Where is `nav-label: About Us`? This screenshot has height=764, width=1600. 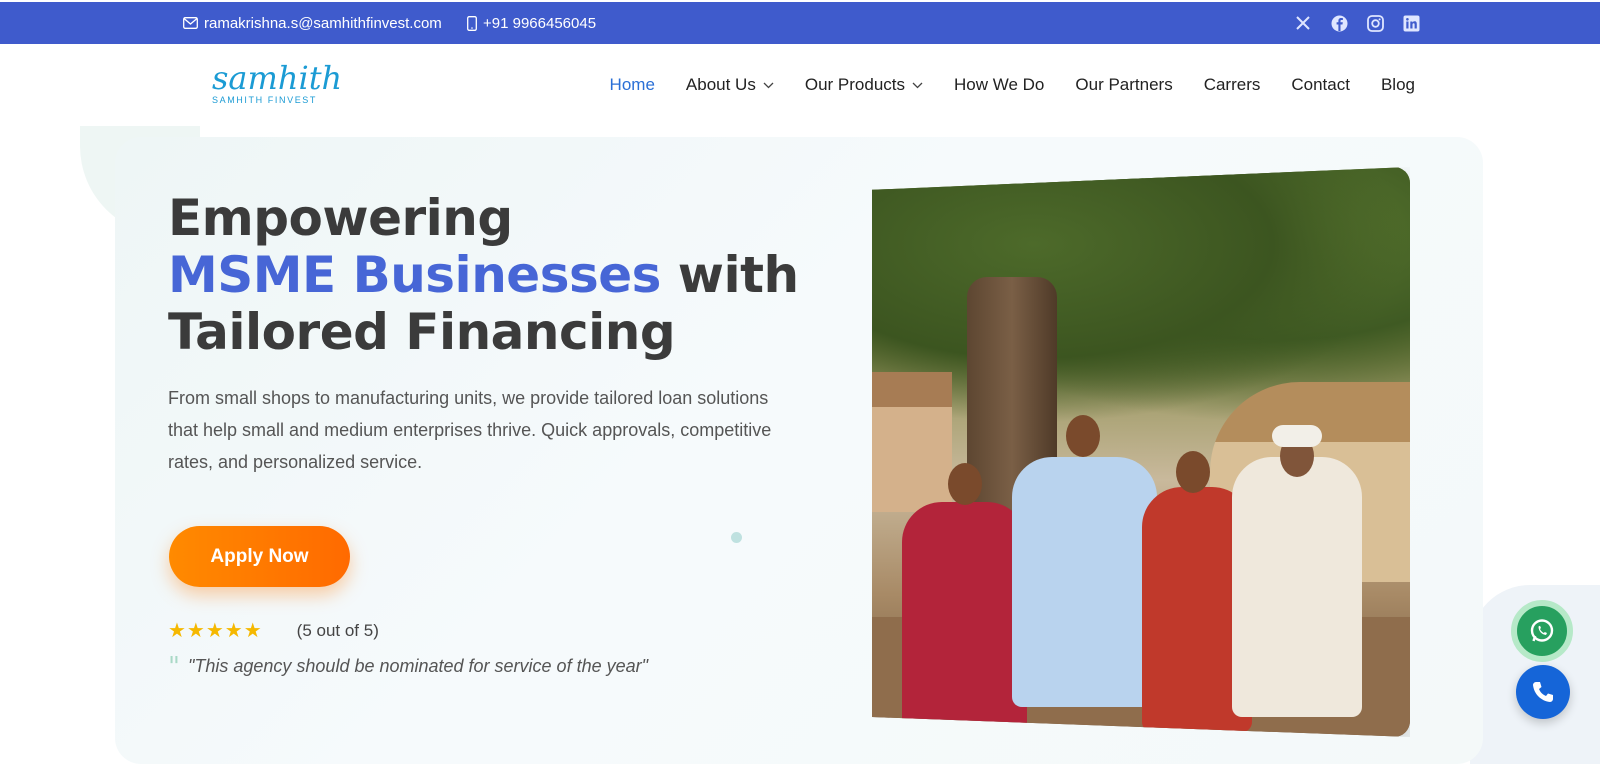 nav-label: About Us is located at coordinates (720, 84).